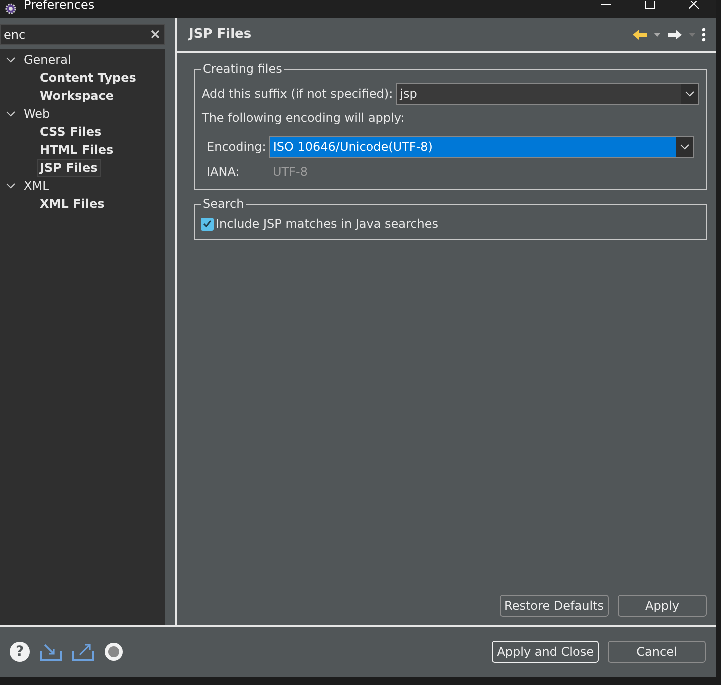  Describe the element at coordinates (155, 34) in the screenshot. I see `clear-icon` at that location.